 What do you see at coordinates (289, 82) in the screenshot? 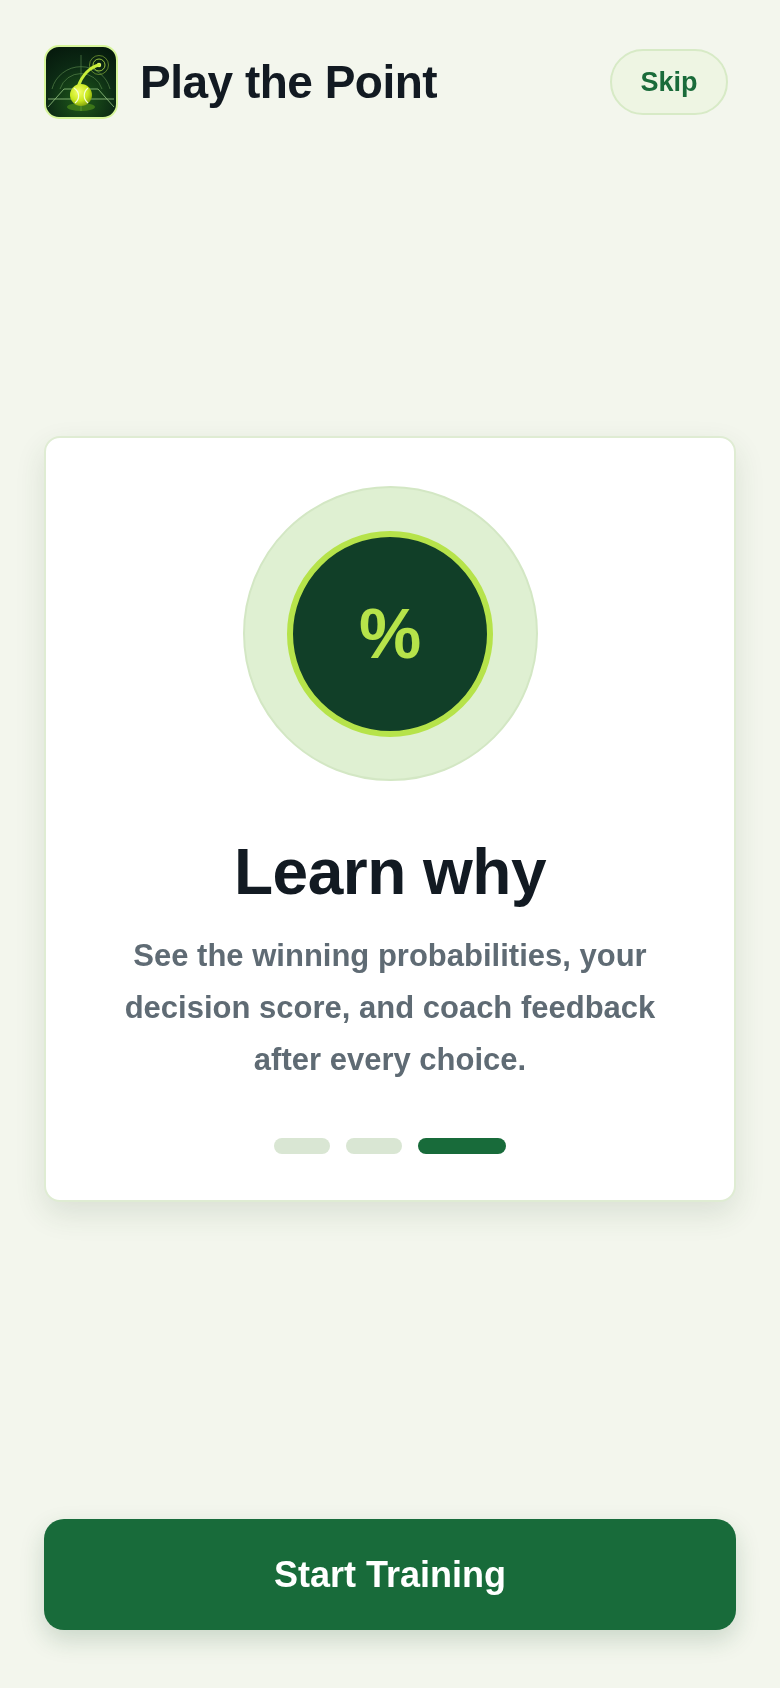
I see `app-name: Play the Point` at bounding box center [289, 82].